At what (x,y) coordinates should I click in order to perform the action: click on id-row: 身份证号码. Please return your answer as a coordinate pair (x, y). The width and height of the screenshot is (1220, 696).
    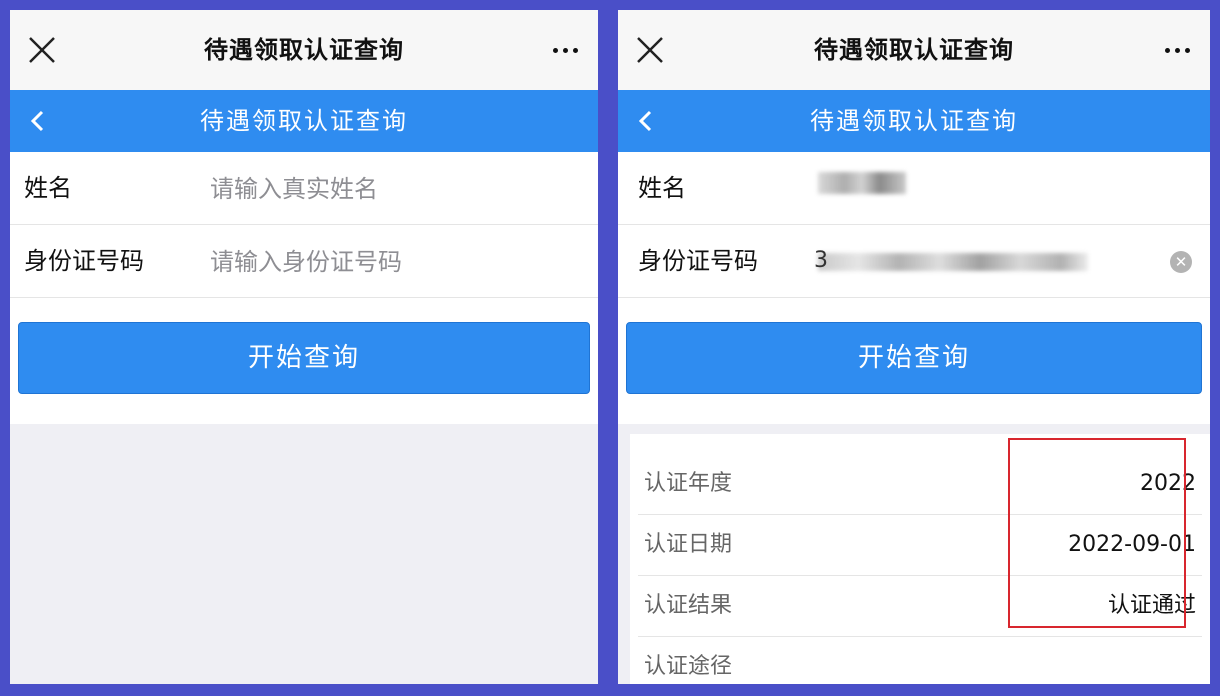
    Looking at the image, I should click on (304, 262).